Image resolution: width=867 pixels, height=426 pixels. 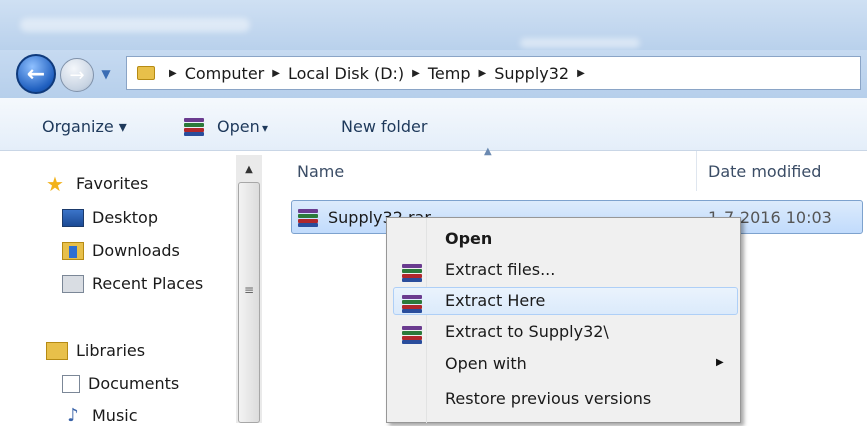 What do you see at coordinates (488, 151) in the screenshot?
I see `sort-ascending-icon: ▲` at bounding box center [488, 151].